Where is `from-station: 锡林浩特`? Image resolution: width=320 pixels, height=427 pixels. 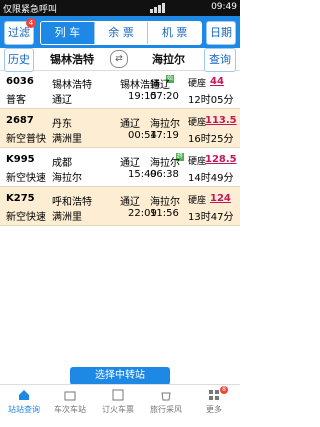 from-station: 锡林浩特 is located at coordinates (72, 59).